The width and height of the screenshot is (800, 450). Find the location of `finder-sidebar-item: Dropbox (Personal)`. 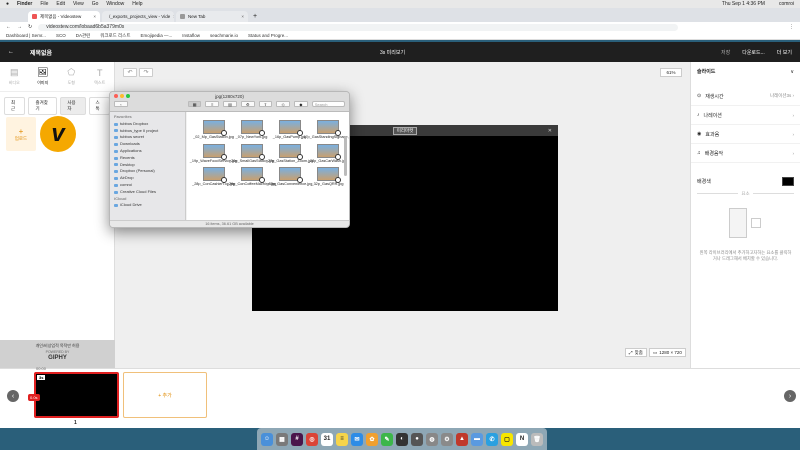

finder-sidebar-item: Dropbox (Personal) is located at coordinates (147, 171).